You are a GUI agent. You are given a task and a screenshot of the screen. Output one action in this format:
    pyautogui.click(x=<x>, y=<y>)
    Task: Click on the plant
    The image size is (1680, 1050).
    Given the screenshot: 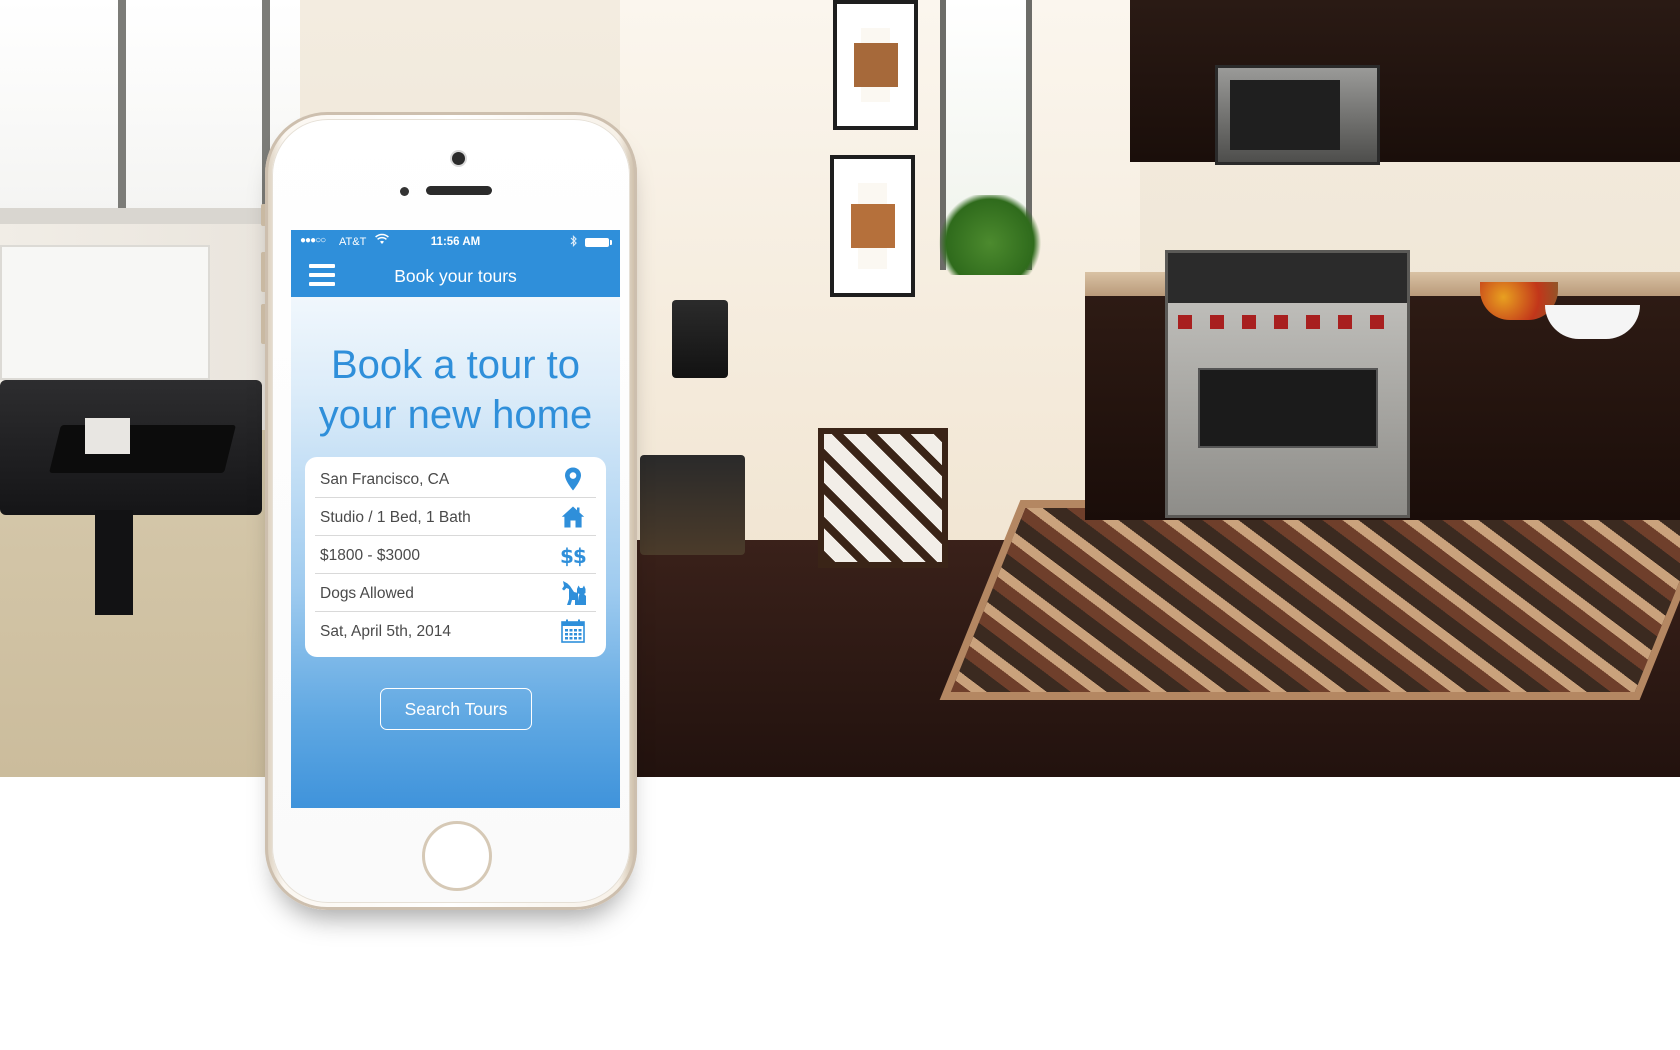 What is the action you would take?
    pyautogui.click(x=990, y=235)
    